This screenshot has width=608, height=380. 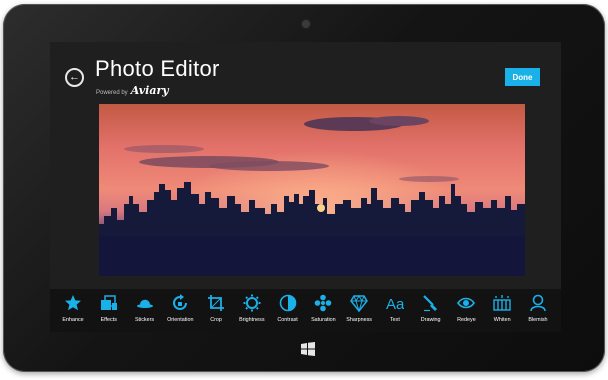 What do you see at coordinates (308, 349) in the screenshot?
I see `windows-logo-icon` at bounding box center [308, 349].